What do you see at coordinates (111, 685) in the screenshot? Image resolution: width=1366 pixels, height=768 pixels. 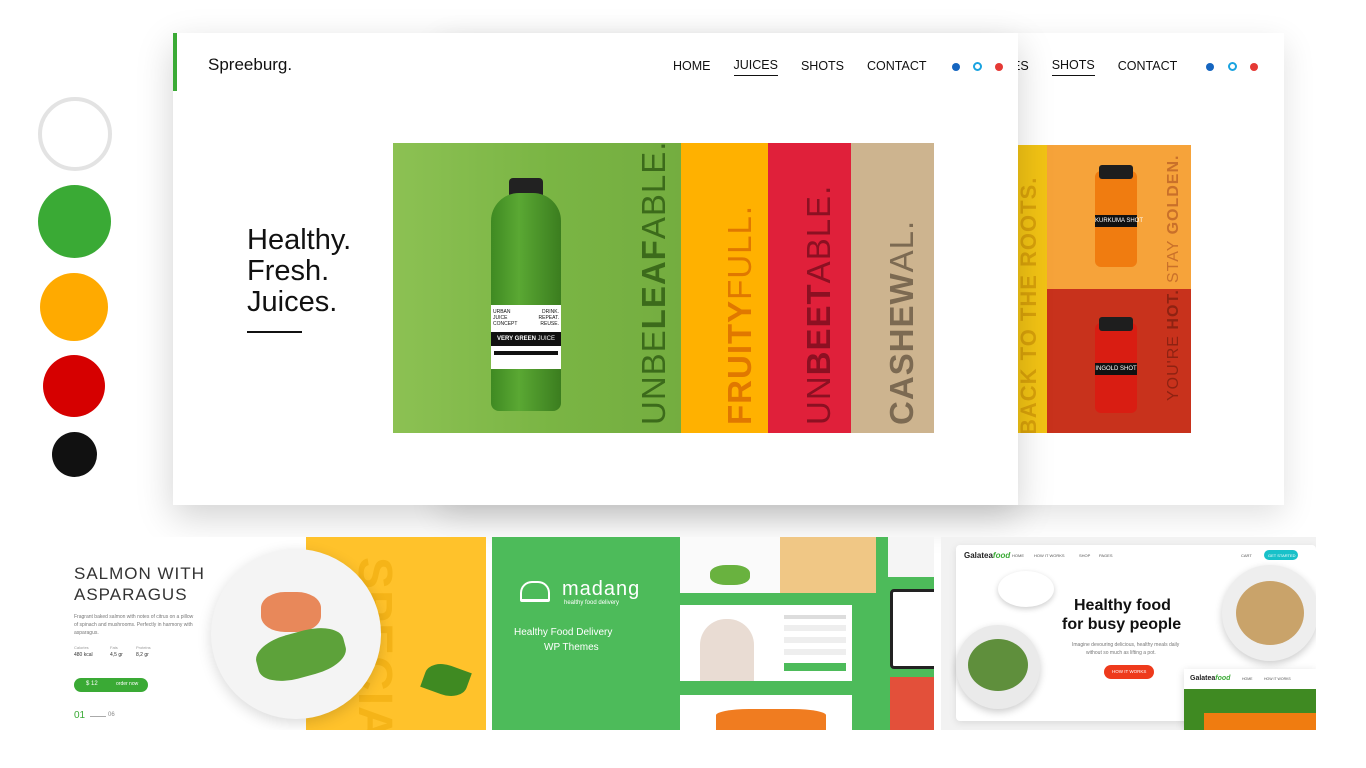 I see `order-button: $ 12 order now` at bounding box center [111, 685].